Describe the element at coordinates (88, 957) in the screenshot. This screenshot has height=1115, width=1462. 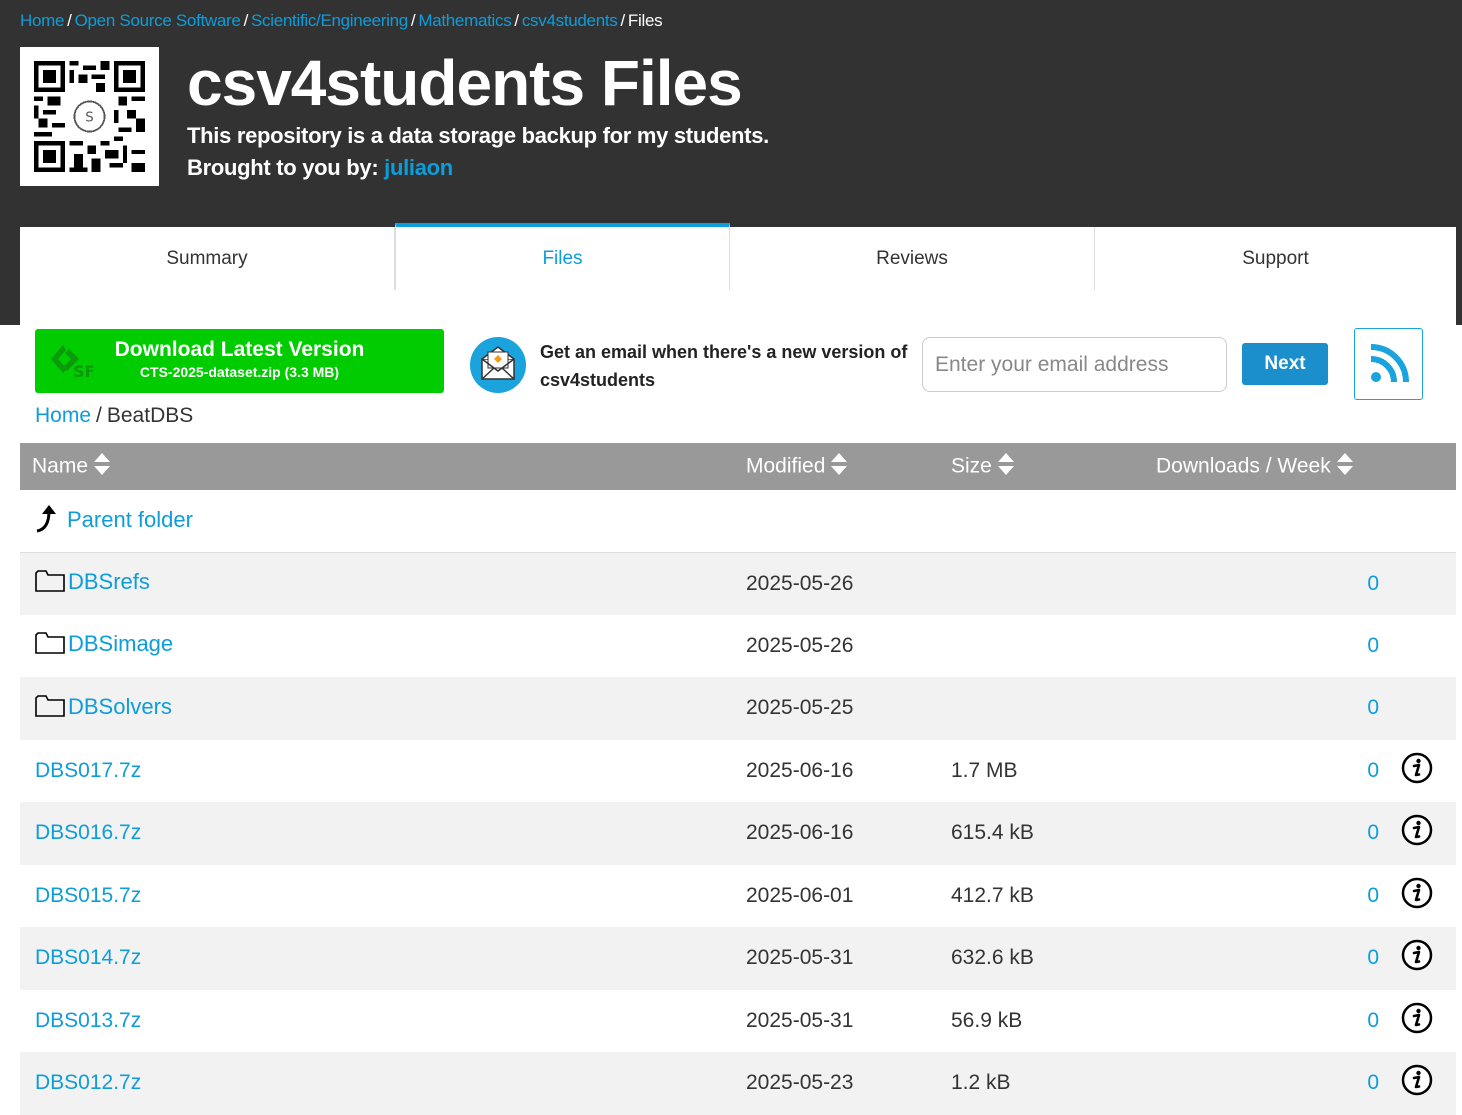
I see `file-link: DBS014.7z` at that location.